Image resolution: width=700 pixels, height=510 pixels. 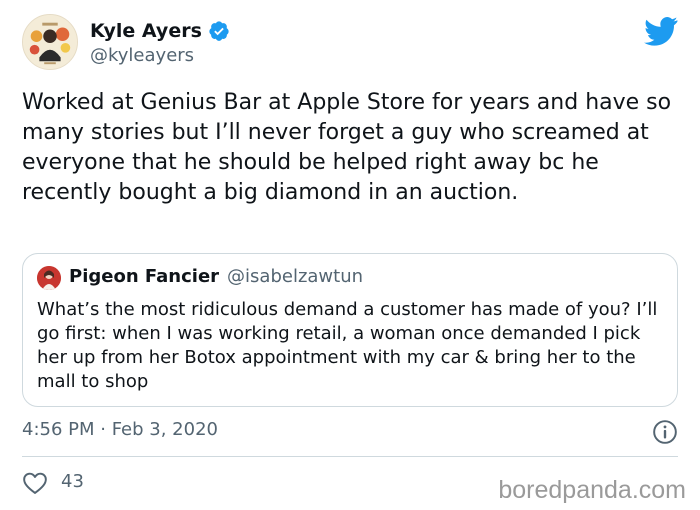 I want to click on divider, so click(x=350, y=456).